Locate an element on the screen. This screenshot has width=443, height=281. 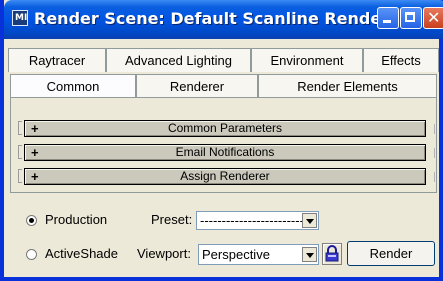
preset-dropdown: ------------------------ is located at coordinates (257, 220).